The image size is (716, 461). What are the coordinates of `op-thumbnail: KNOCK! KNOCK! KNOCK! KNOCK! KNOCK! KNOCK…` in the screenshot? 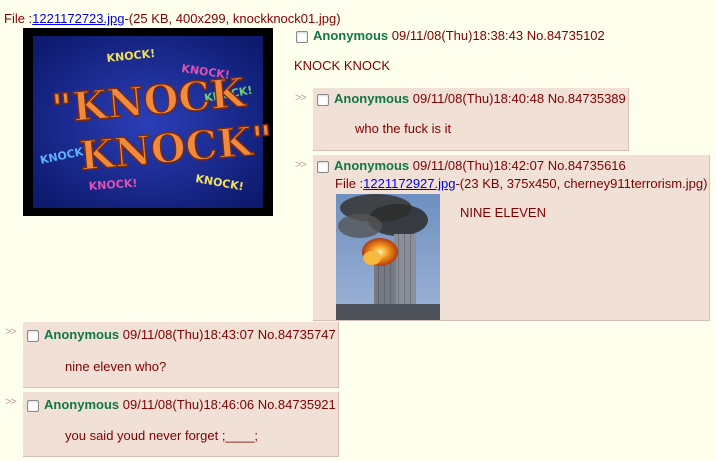 It's located at (148, 122).